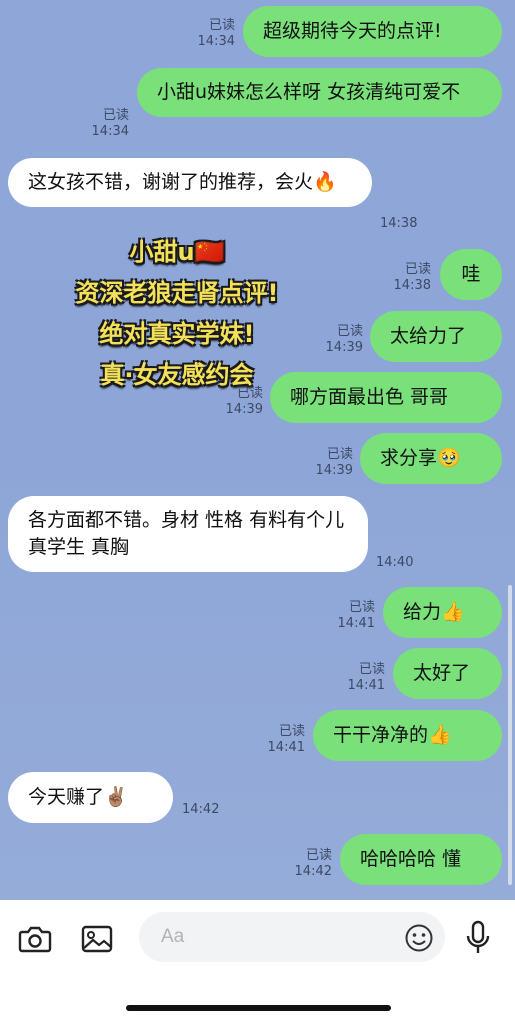  Describe the element at coordinates (392, 735) in the screenshot. I see `message-text: 干干净净的👍` at that location.